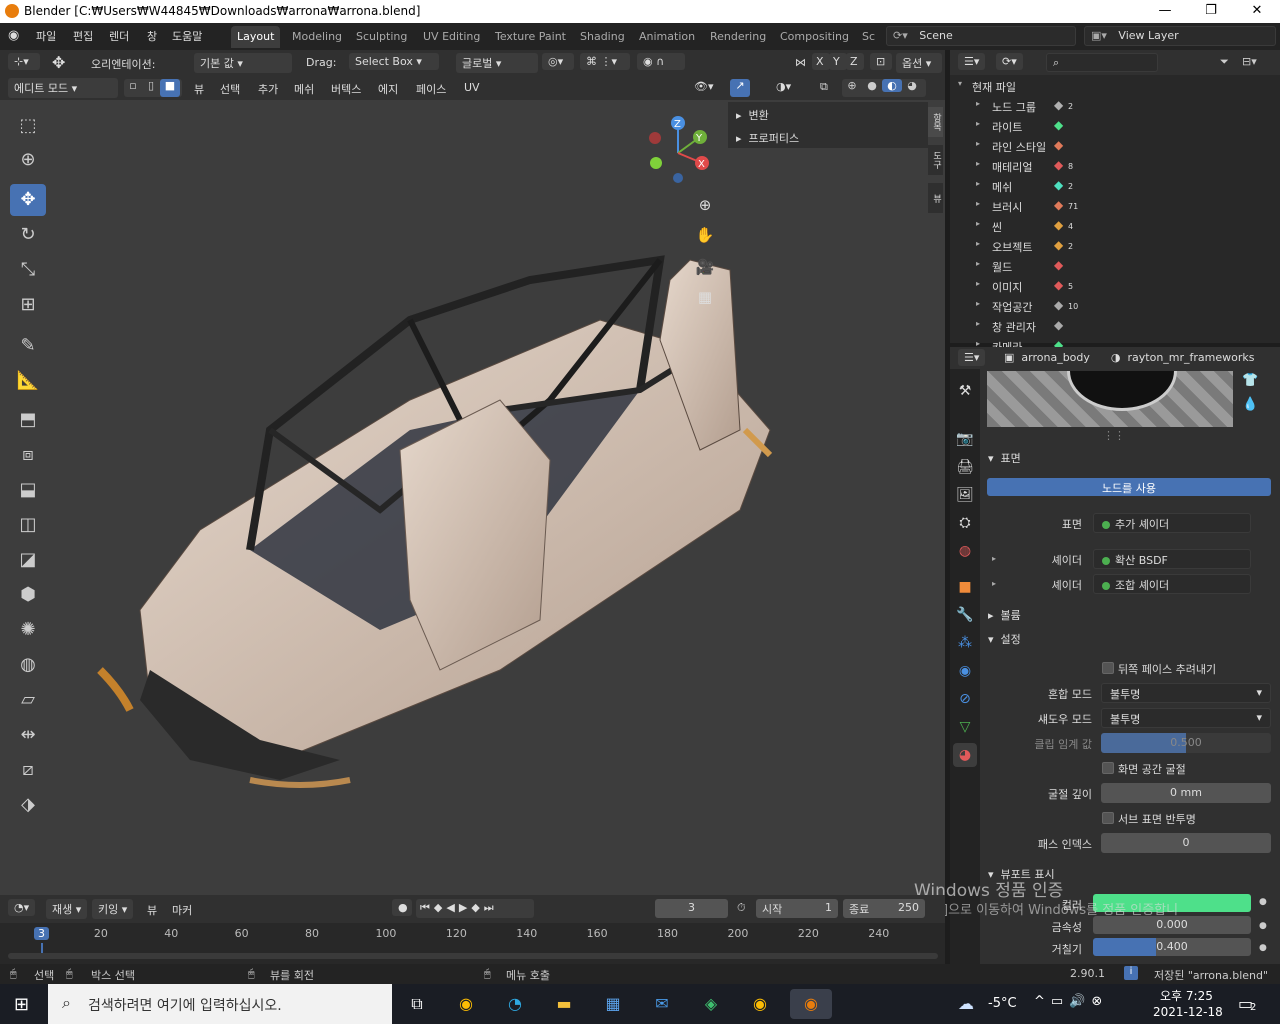 This screenshot has height=1024, width=1280. Describe the element at coordinates (1115, 186) in the screenshot. I see `outliner-item: ▸ 메쉬 ◆ 2` at that location.